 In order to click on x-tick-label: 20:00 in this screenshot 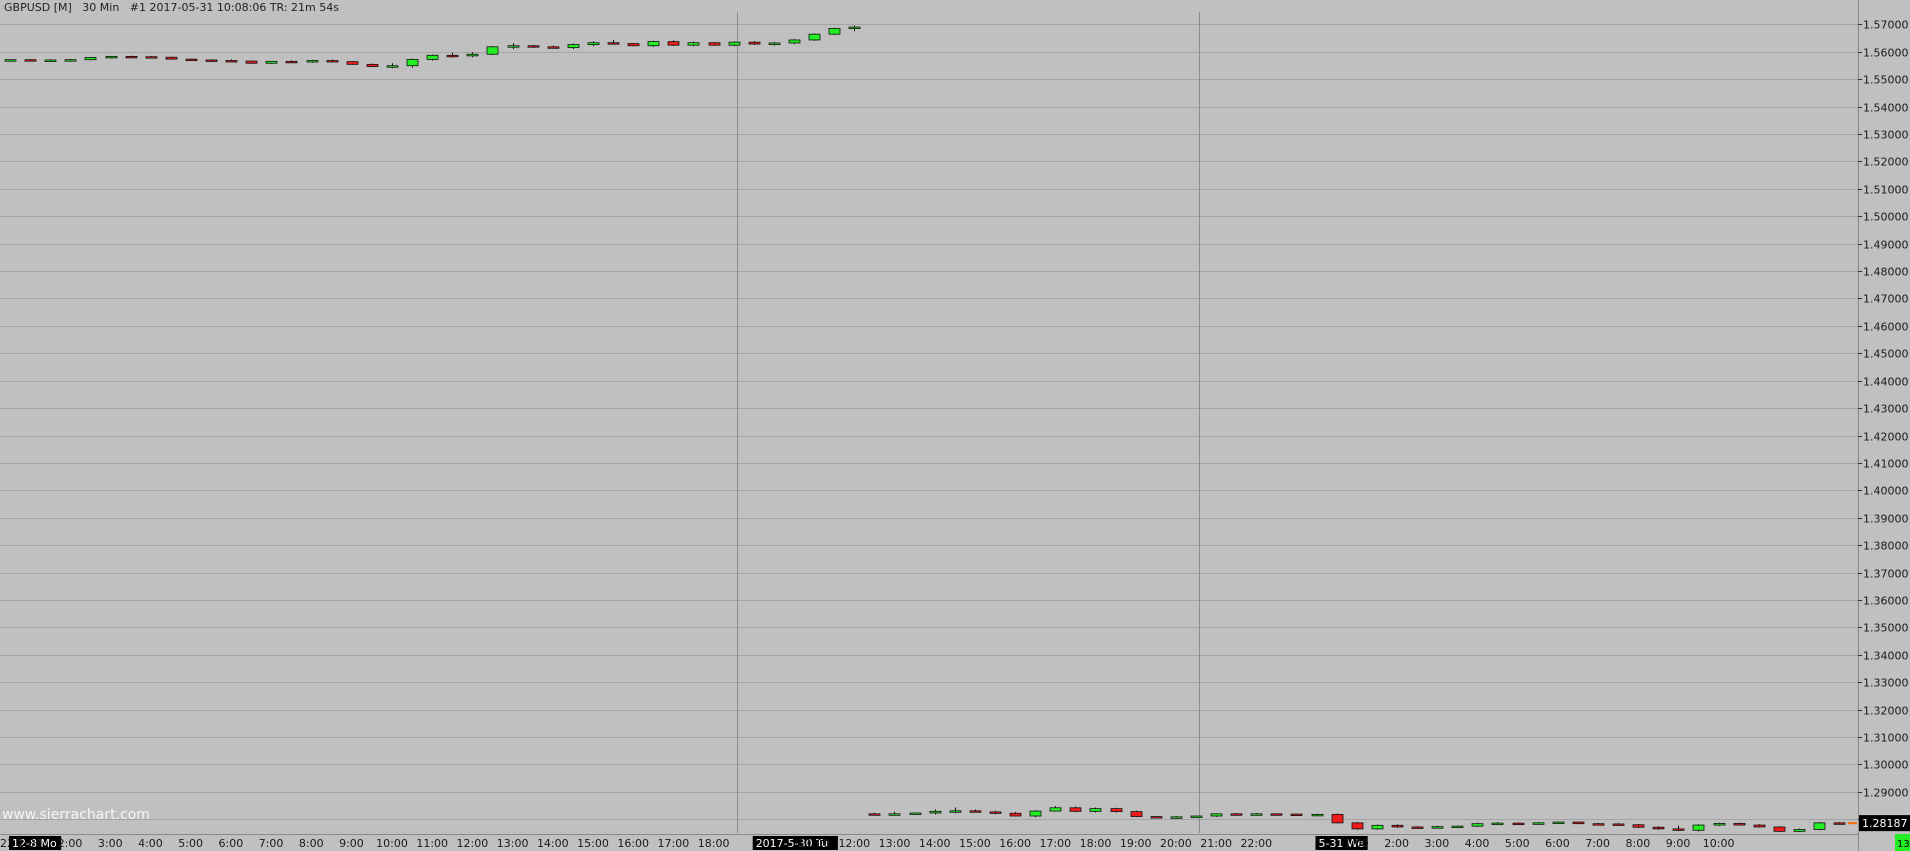, I will do `click(1176, 843)`.